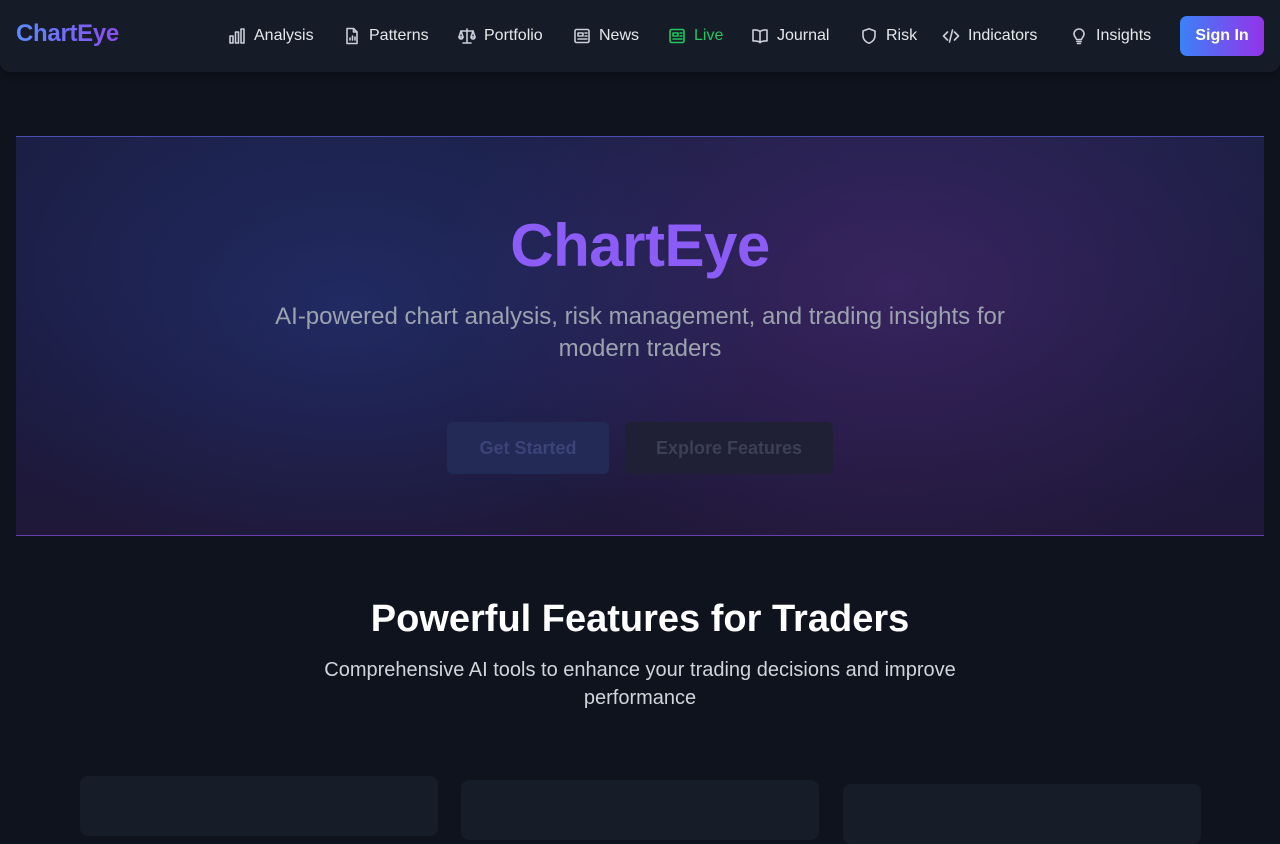 The image size is (1280, 844). What do you see at coordinates (902, 35) in the screenshot?
I see `nav-item-label: Risk` at bounding box center [902, 35].